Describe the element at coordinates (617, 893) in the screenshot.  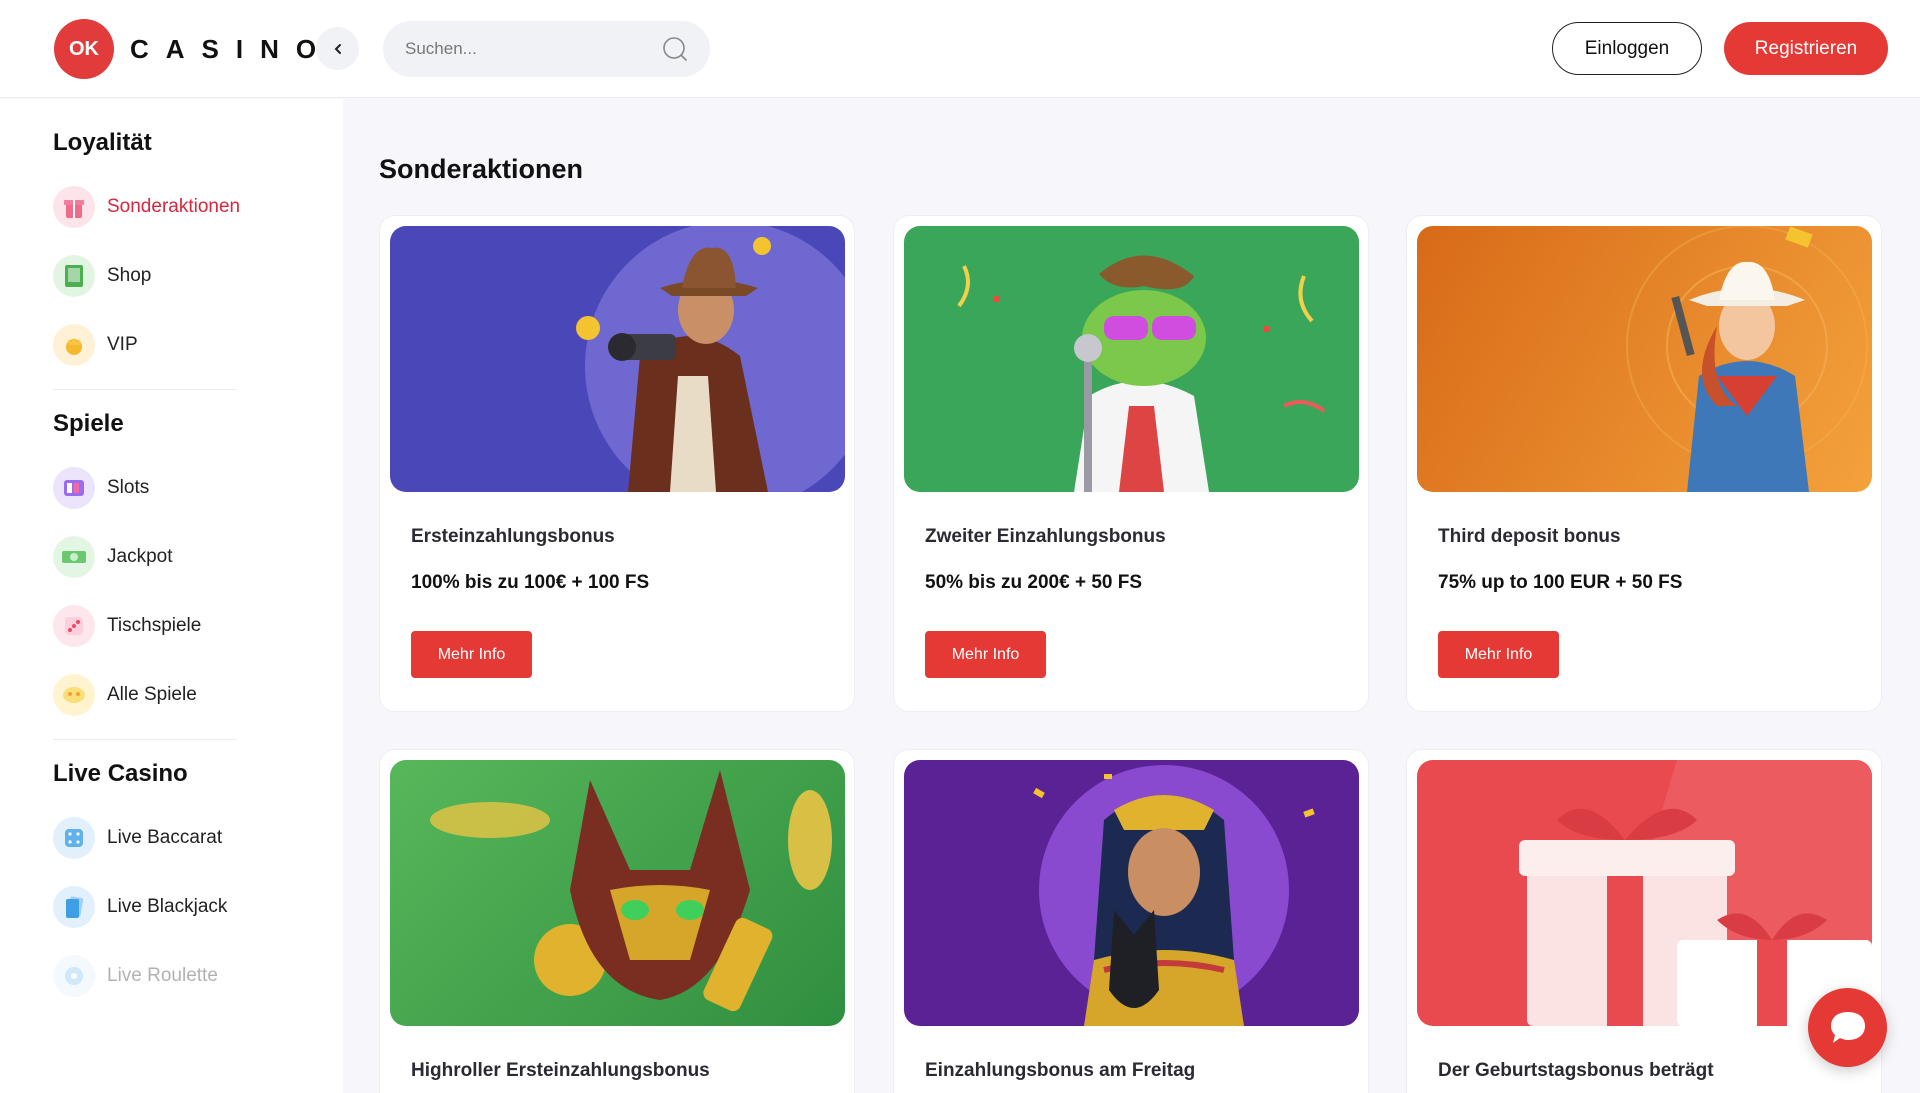
I see `promo-image-egyptian-cat` at that location.